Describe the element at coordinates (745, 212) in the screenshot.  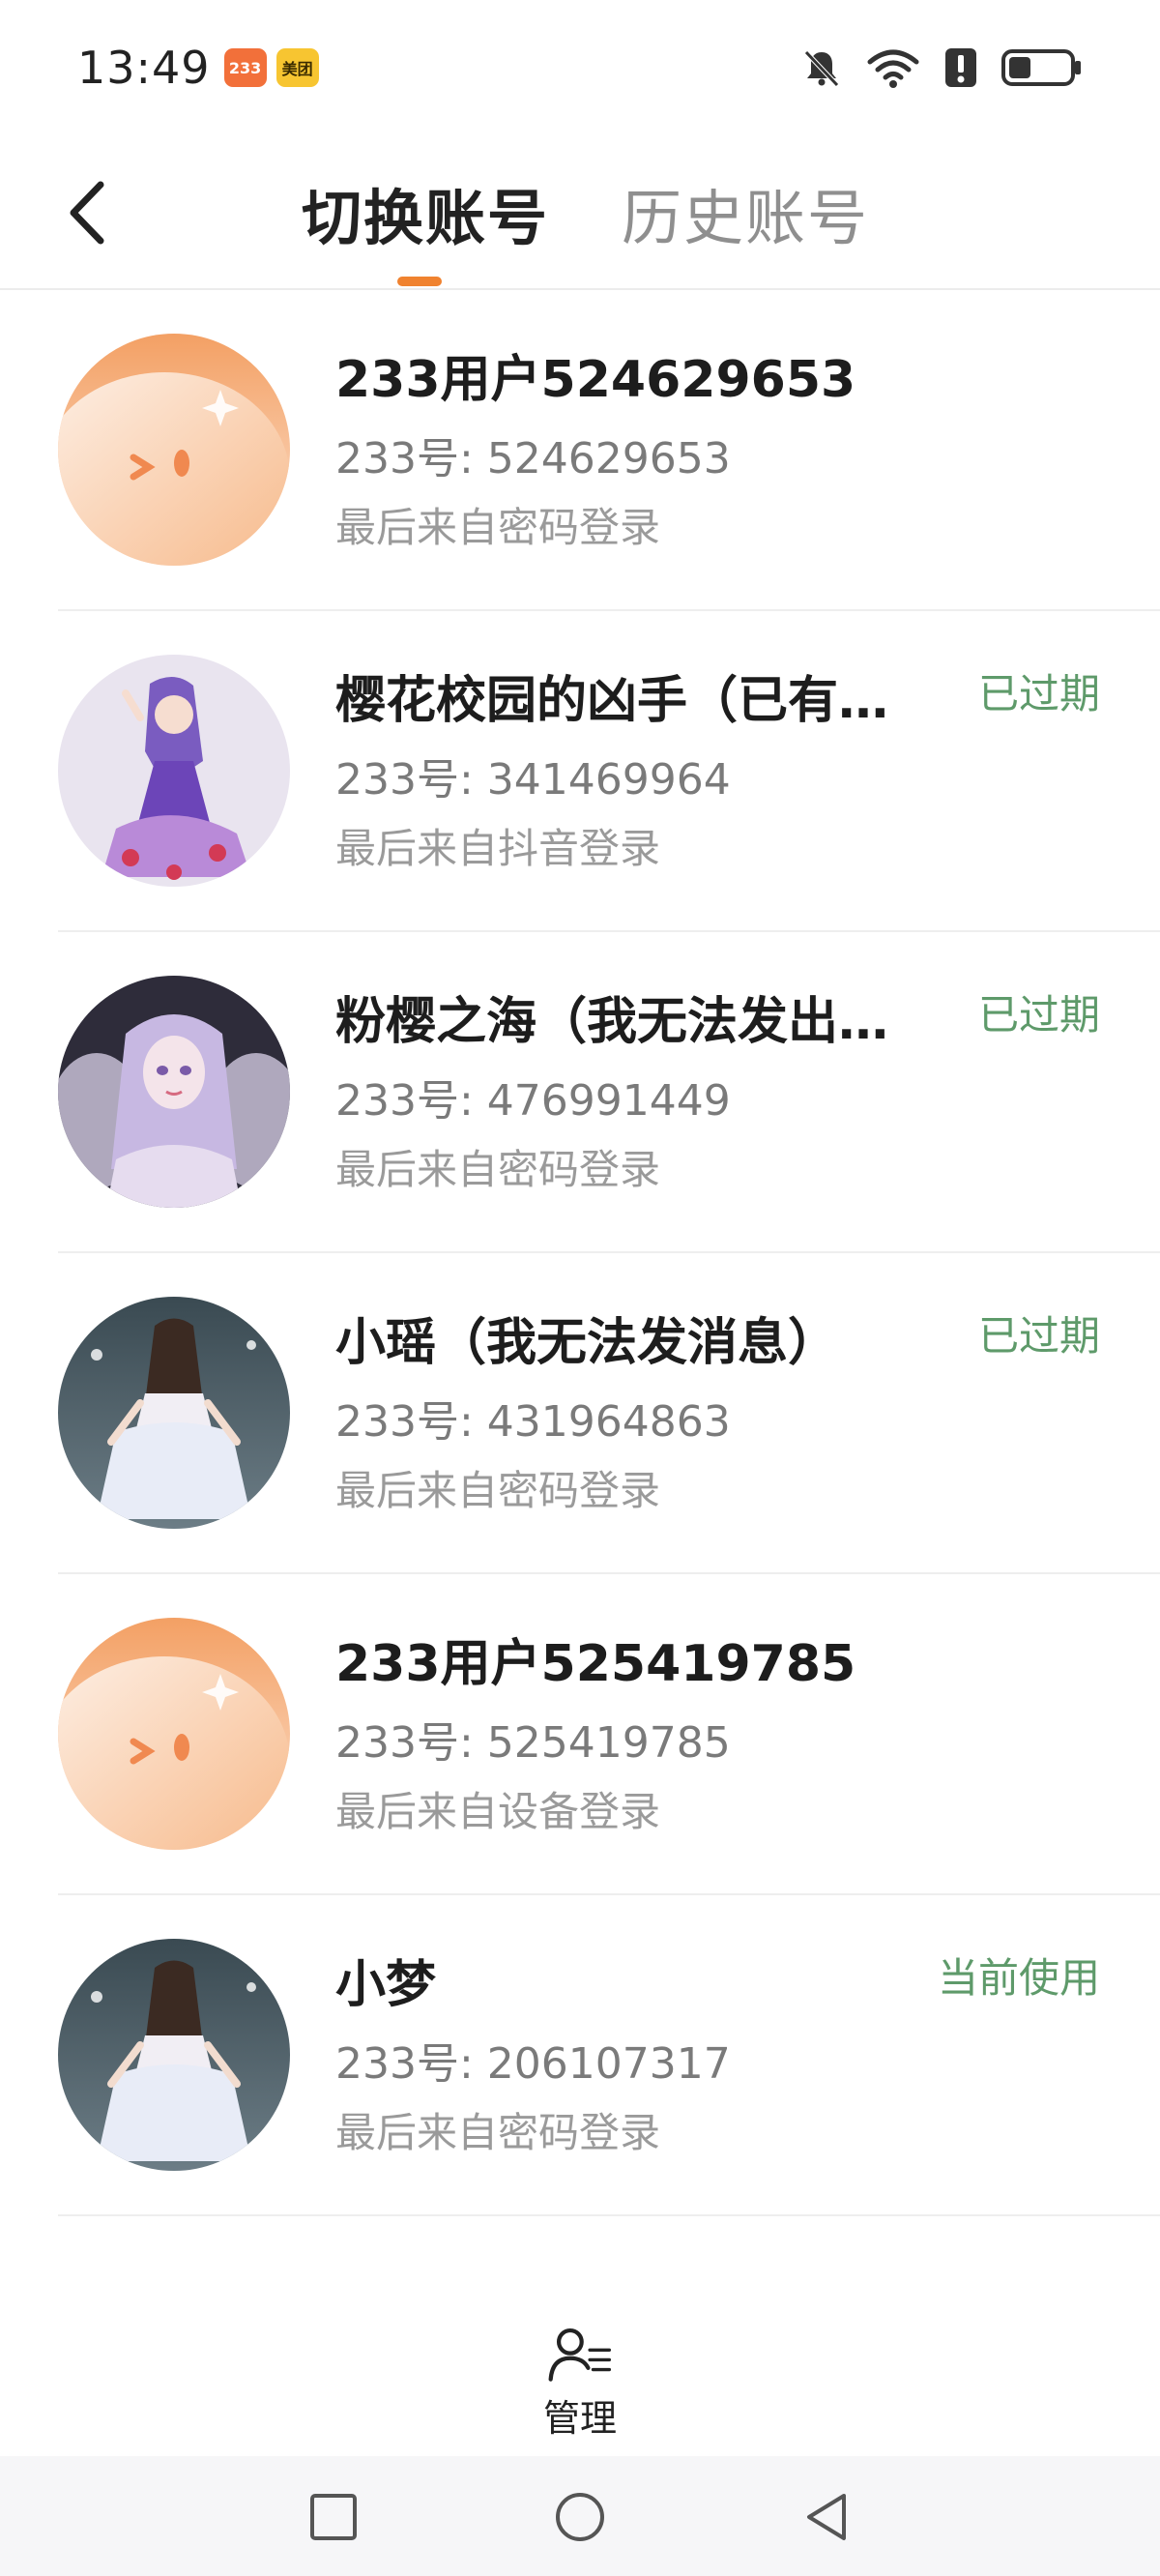
I see `tab-history-account: 历史账号` at that location.